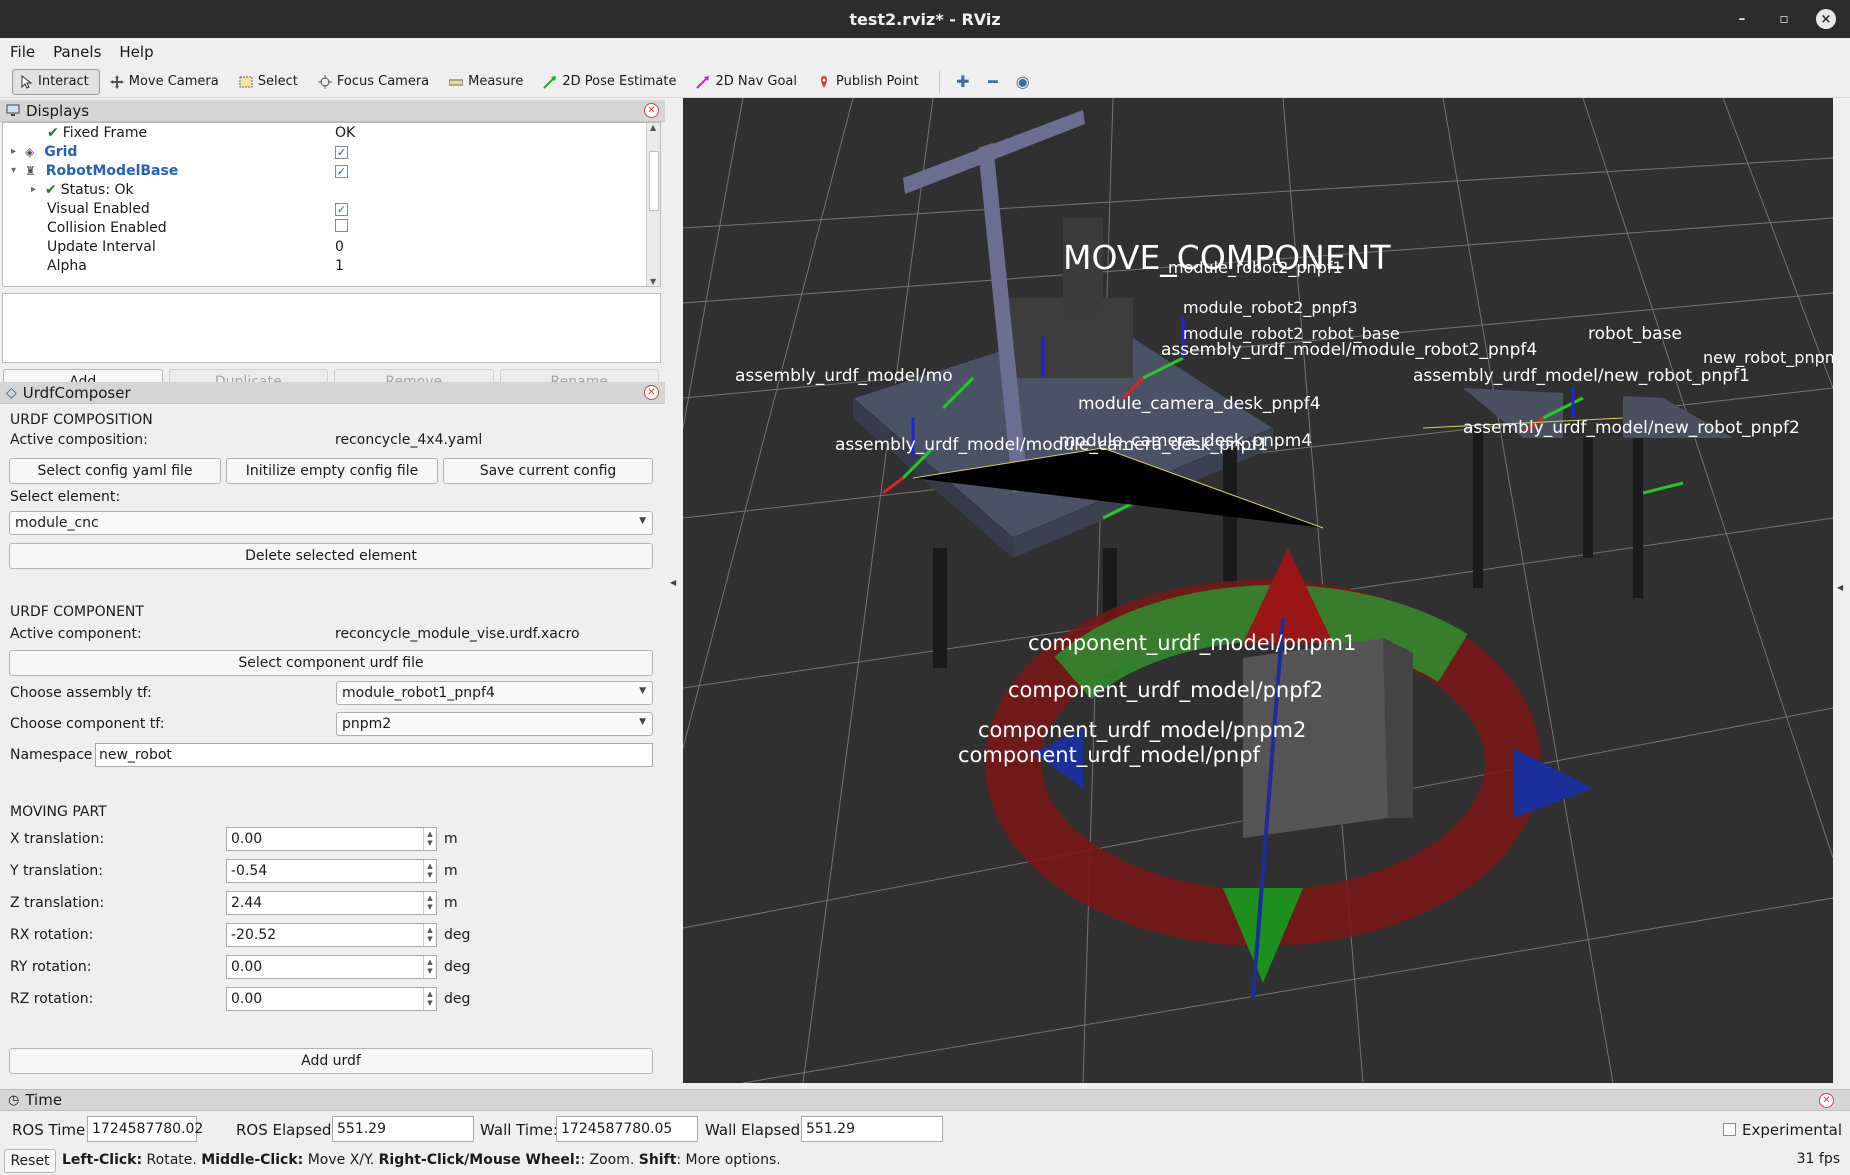  What do you see at coordinates (331, 967) in the screenshot?
I see `ry-rotation-spinbox: 0.00 ▲ ▼` at bounding box center [331, 967].